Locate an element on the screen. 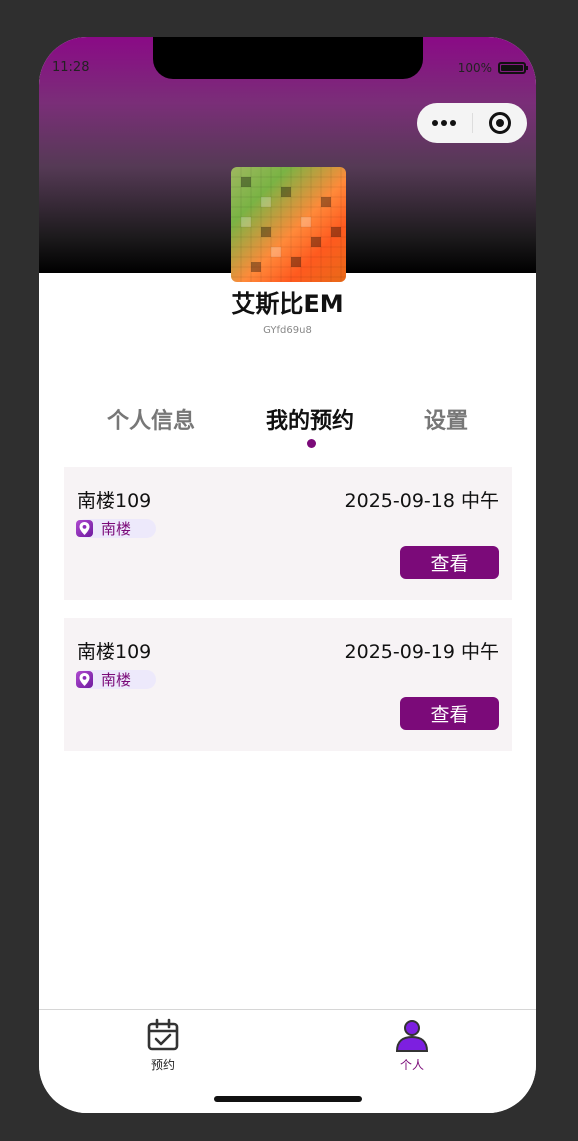 Image resolution: width=578 pixels, height=1141 pixels. status-time: 11:28 is located at coordinates (71, 67).